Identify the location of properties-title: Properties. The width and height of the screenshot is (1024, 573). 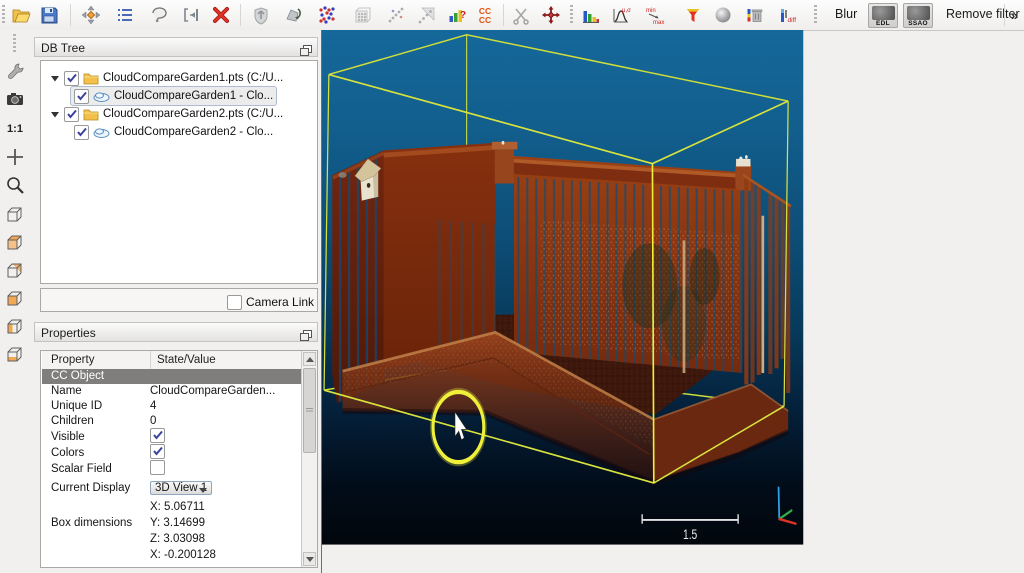
(68, 333).